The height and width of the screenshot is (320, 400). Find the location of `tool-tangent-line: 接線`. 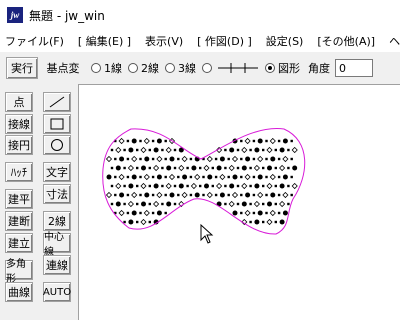

tool-tangent-line: 接線 is located at coordinates (19, 124).